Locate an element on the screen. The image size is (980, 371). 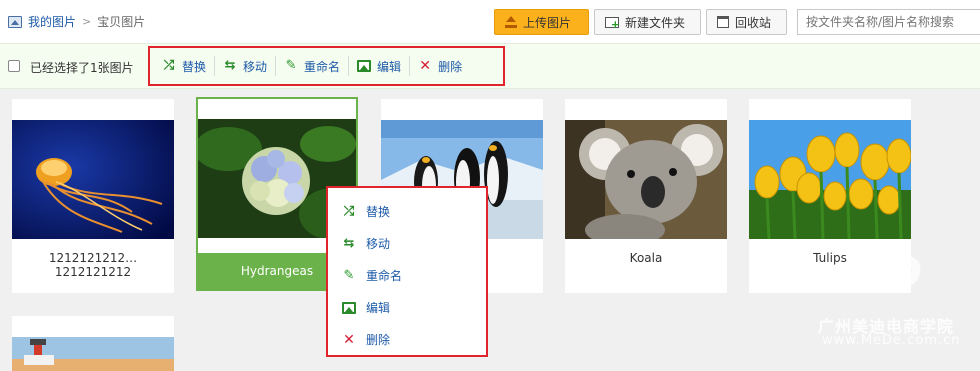
image-caption: Koala is located at coordinates (646, 258).